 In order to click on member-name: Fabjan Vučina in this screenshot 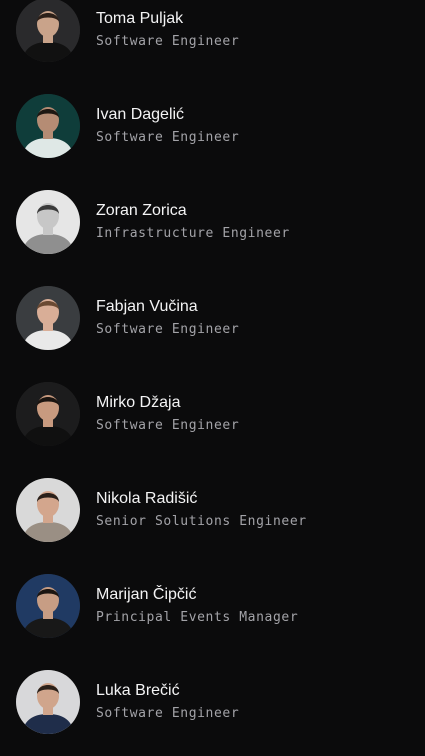, I will do `click(147, 306)`.